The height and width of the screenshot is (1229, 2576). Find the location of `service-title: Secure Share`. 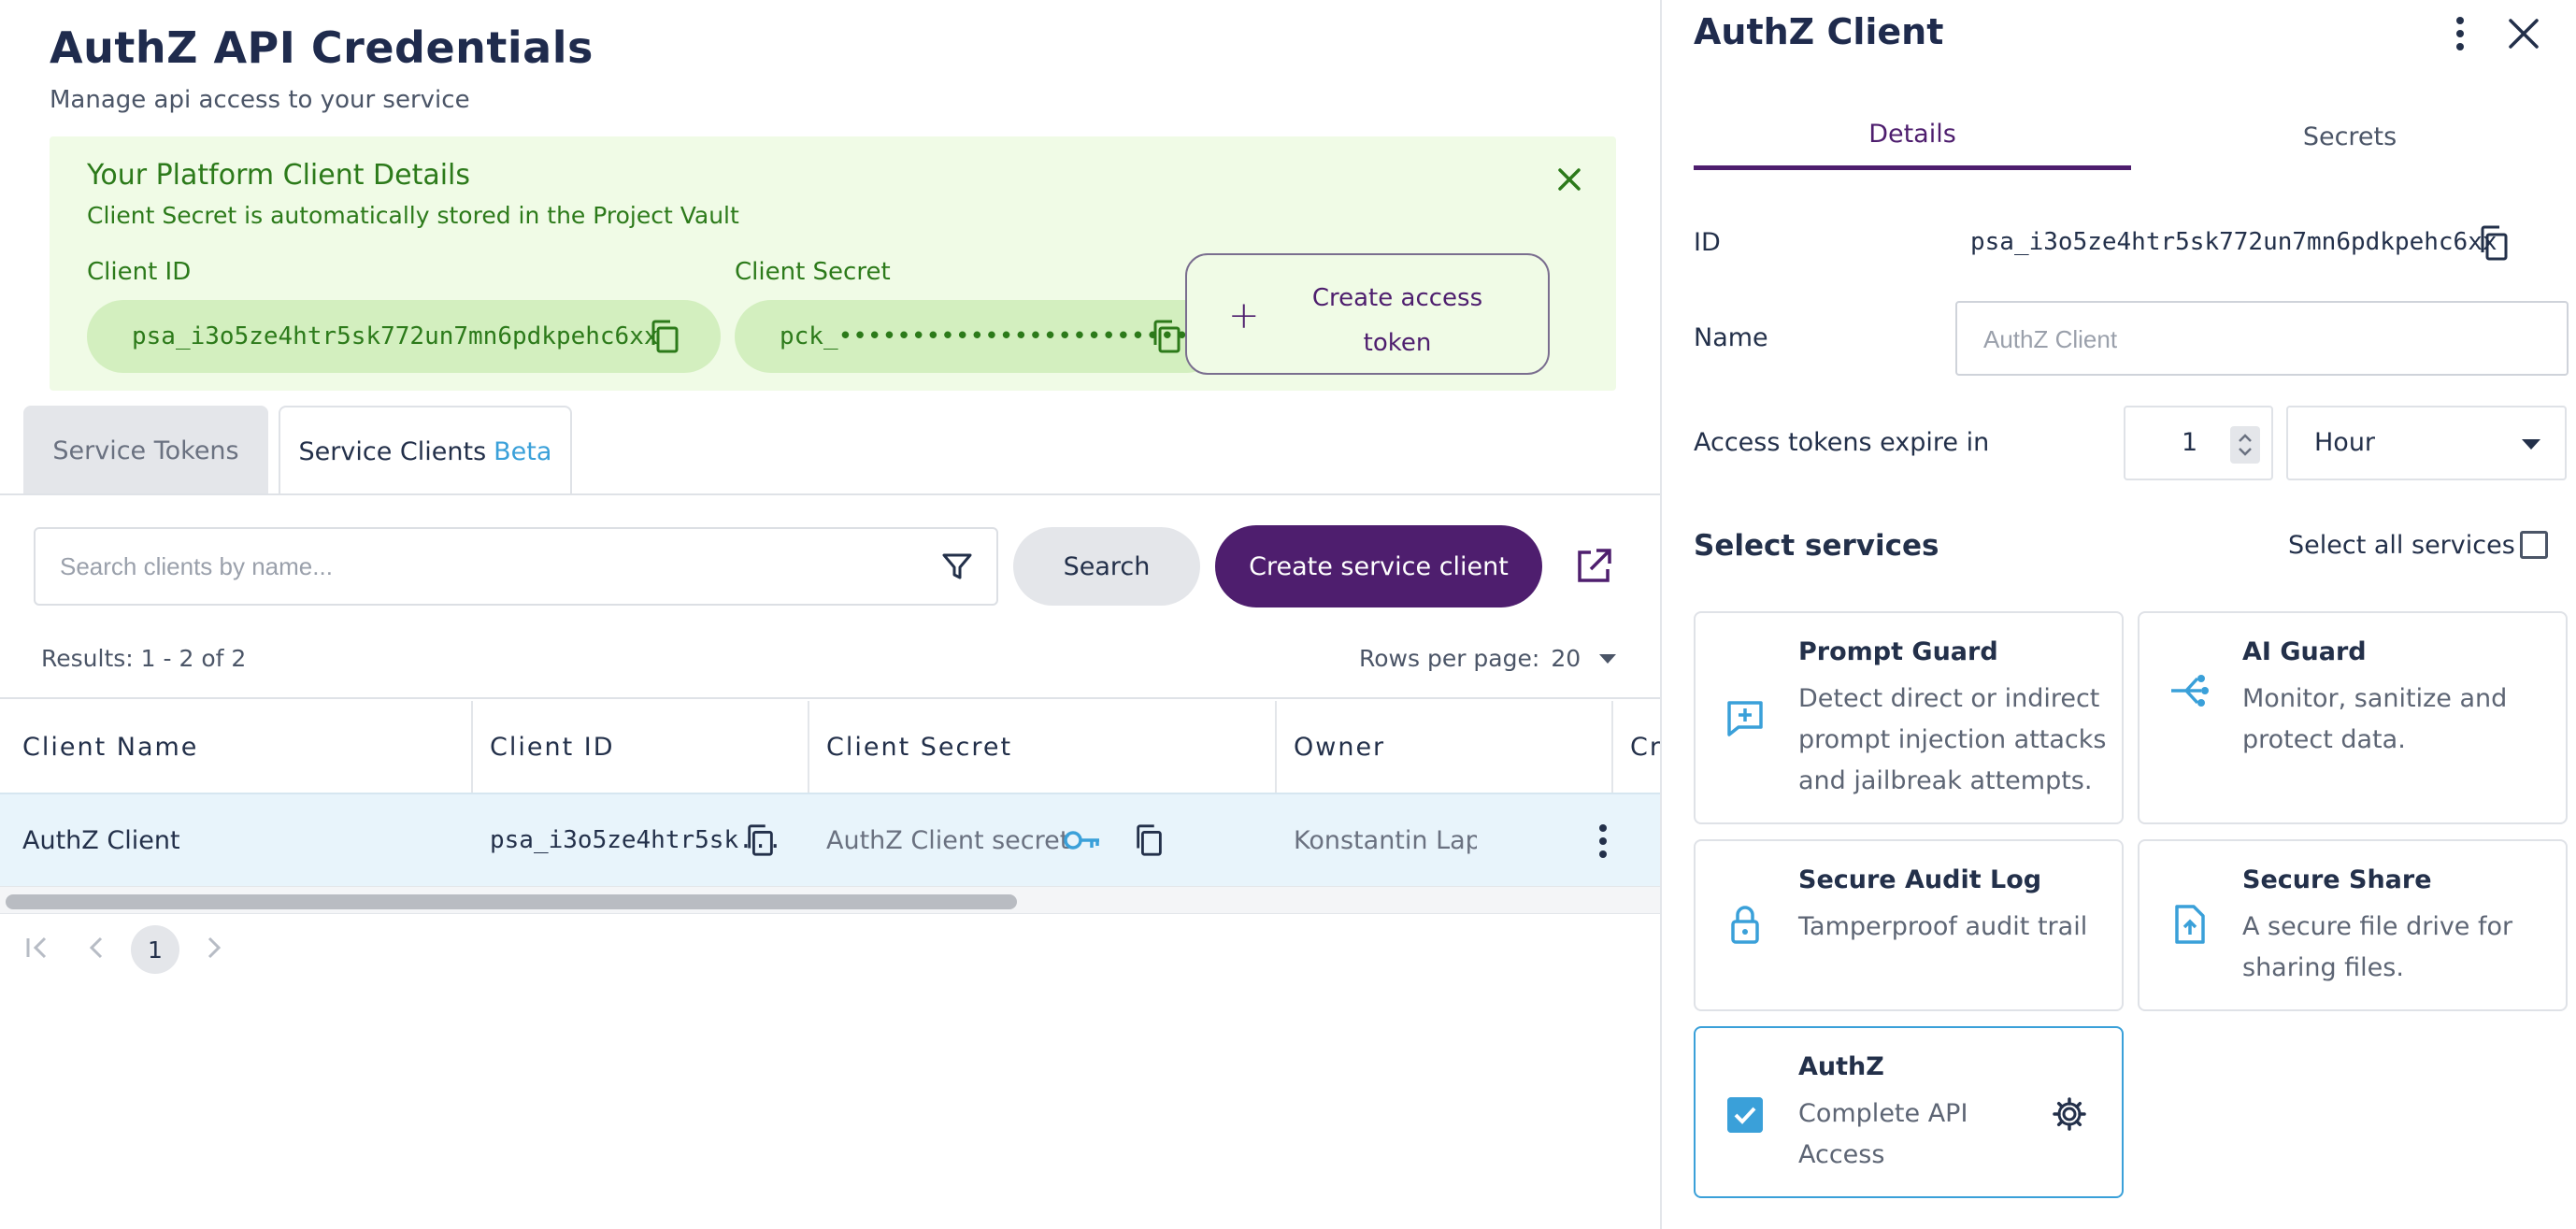

service-title: Secure Share is located at coordinates (2337, 879).